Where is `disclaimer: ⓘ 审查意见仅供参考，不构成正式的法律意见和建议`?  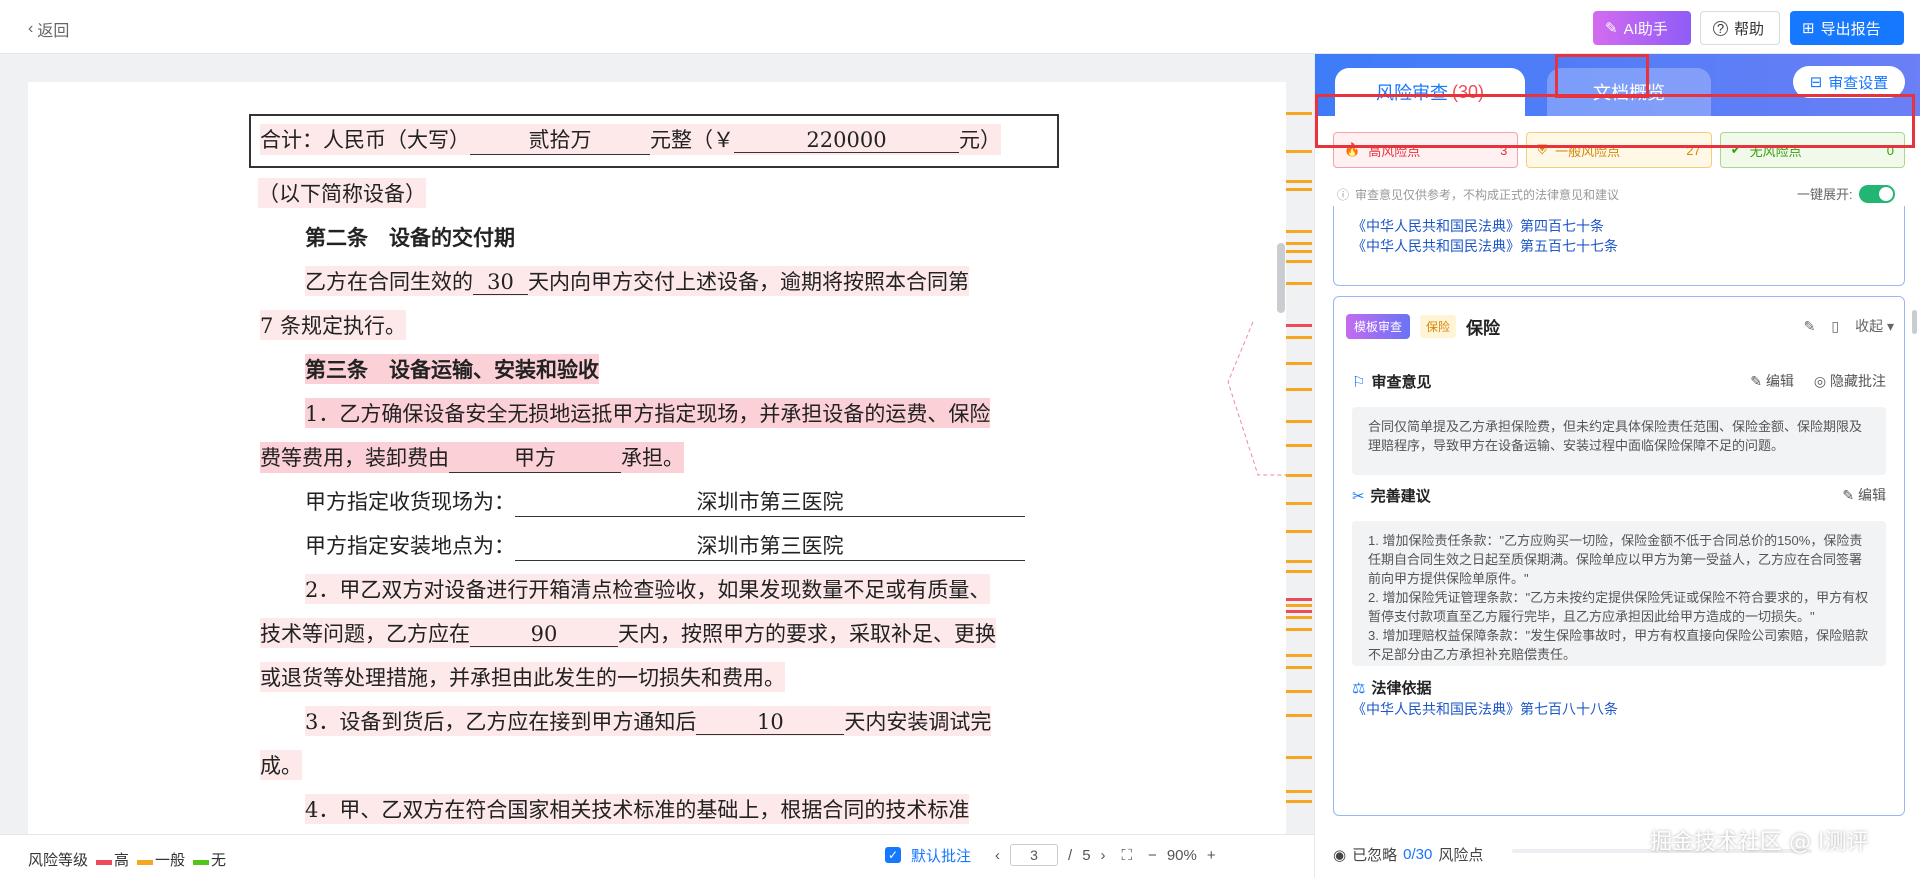
disclaimer: ⓘ 审查意见仅供参考，不构成正式的法律意见和建议 is located at coordinates (1478, 194).